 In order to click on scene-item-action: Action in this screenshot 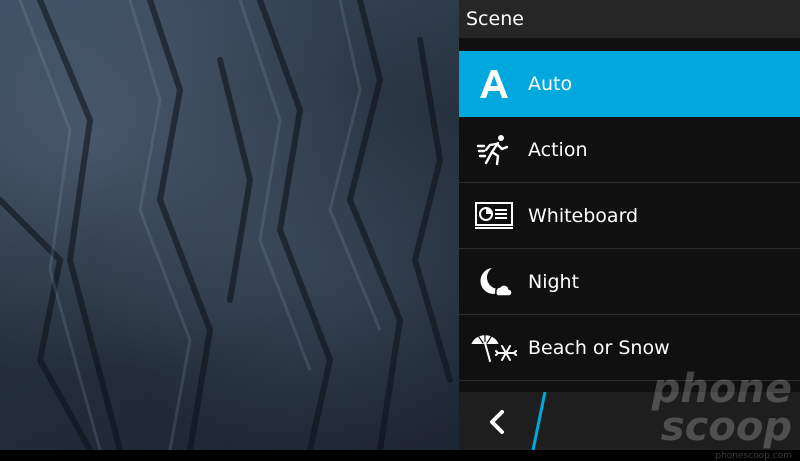, I will do `click(629, 150)`.